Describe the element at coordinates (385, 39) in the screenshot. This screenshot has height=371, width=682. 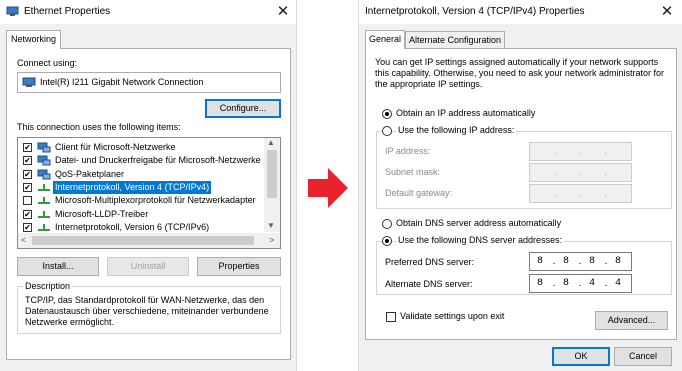
I see `tab-general: General` at that location.